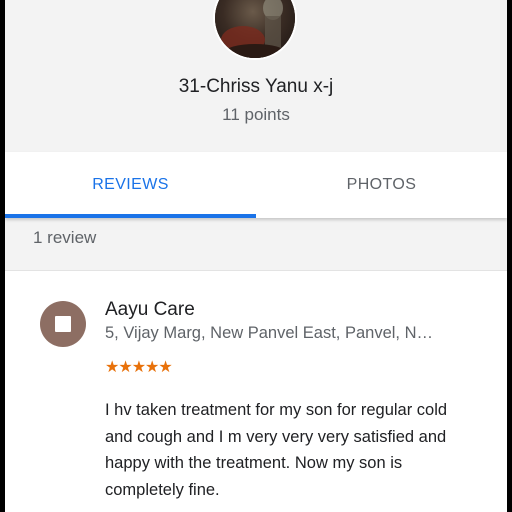  I want to click on square-icon, so click(63, 324).